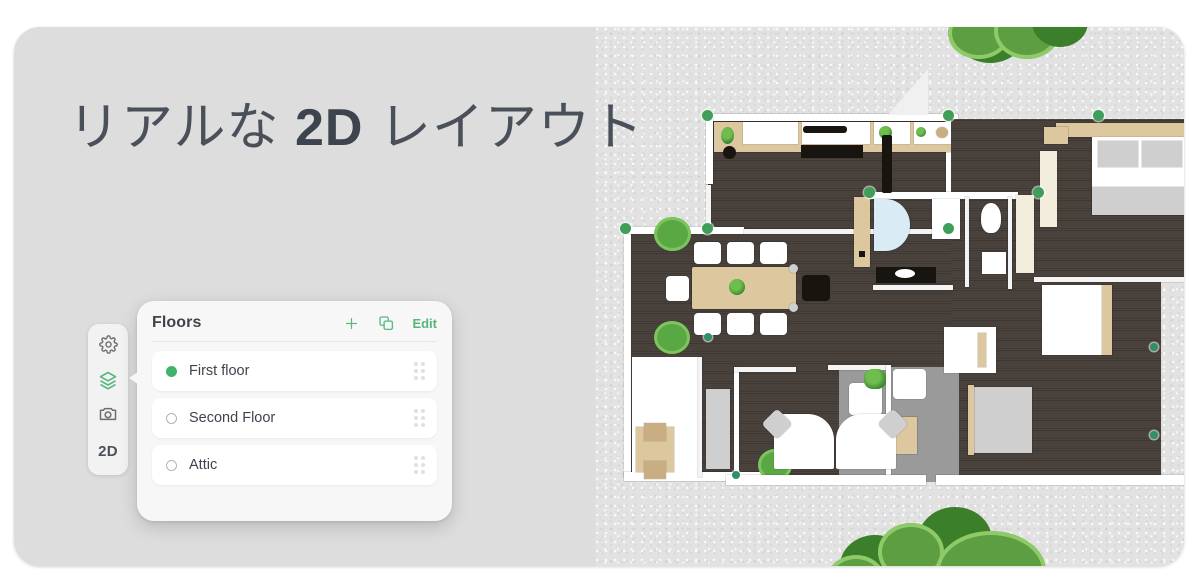  What do you see at coordinates (826, 480) in the screenshot?
I see `bedroom-wall-bottom` at bounding box center [826, 480].